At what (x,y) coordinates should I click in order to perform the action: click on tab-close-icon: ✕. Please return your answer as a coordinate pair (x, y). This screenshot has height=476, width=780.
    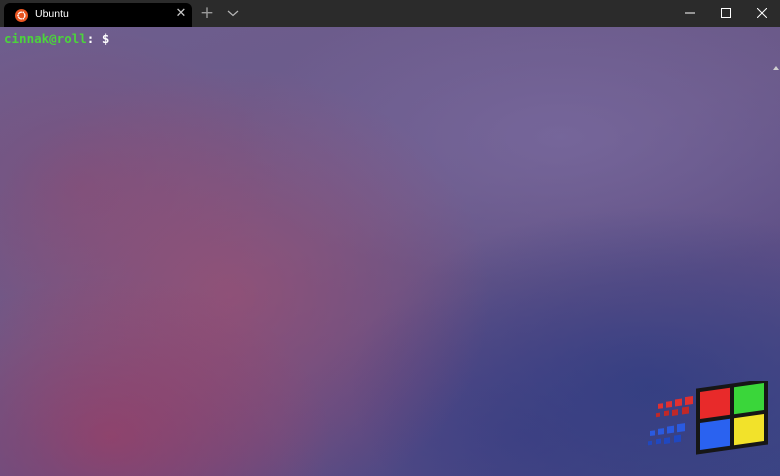
    Looking at the image, I should click on (181, 14).